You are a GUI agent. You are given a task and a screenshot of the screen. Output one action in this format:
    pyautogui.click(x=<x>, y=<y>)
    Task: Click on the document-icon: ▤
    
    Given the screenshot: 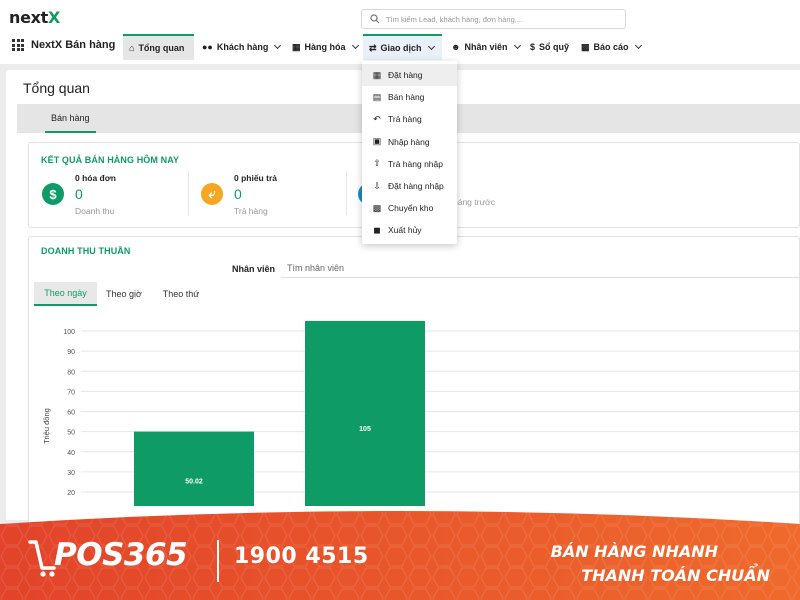 What is the action you would take?
    pyautogui.click(x=377, y=96)
    